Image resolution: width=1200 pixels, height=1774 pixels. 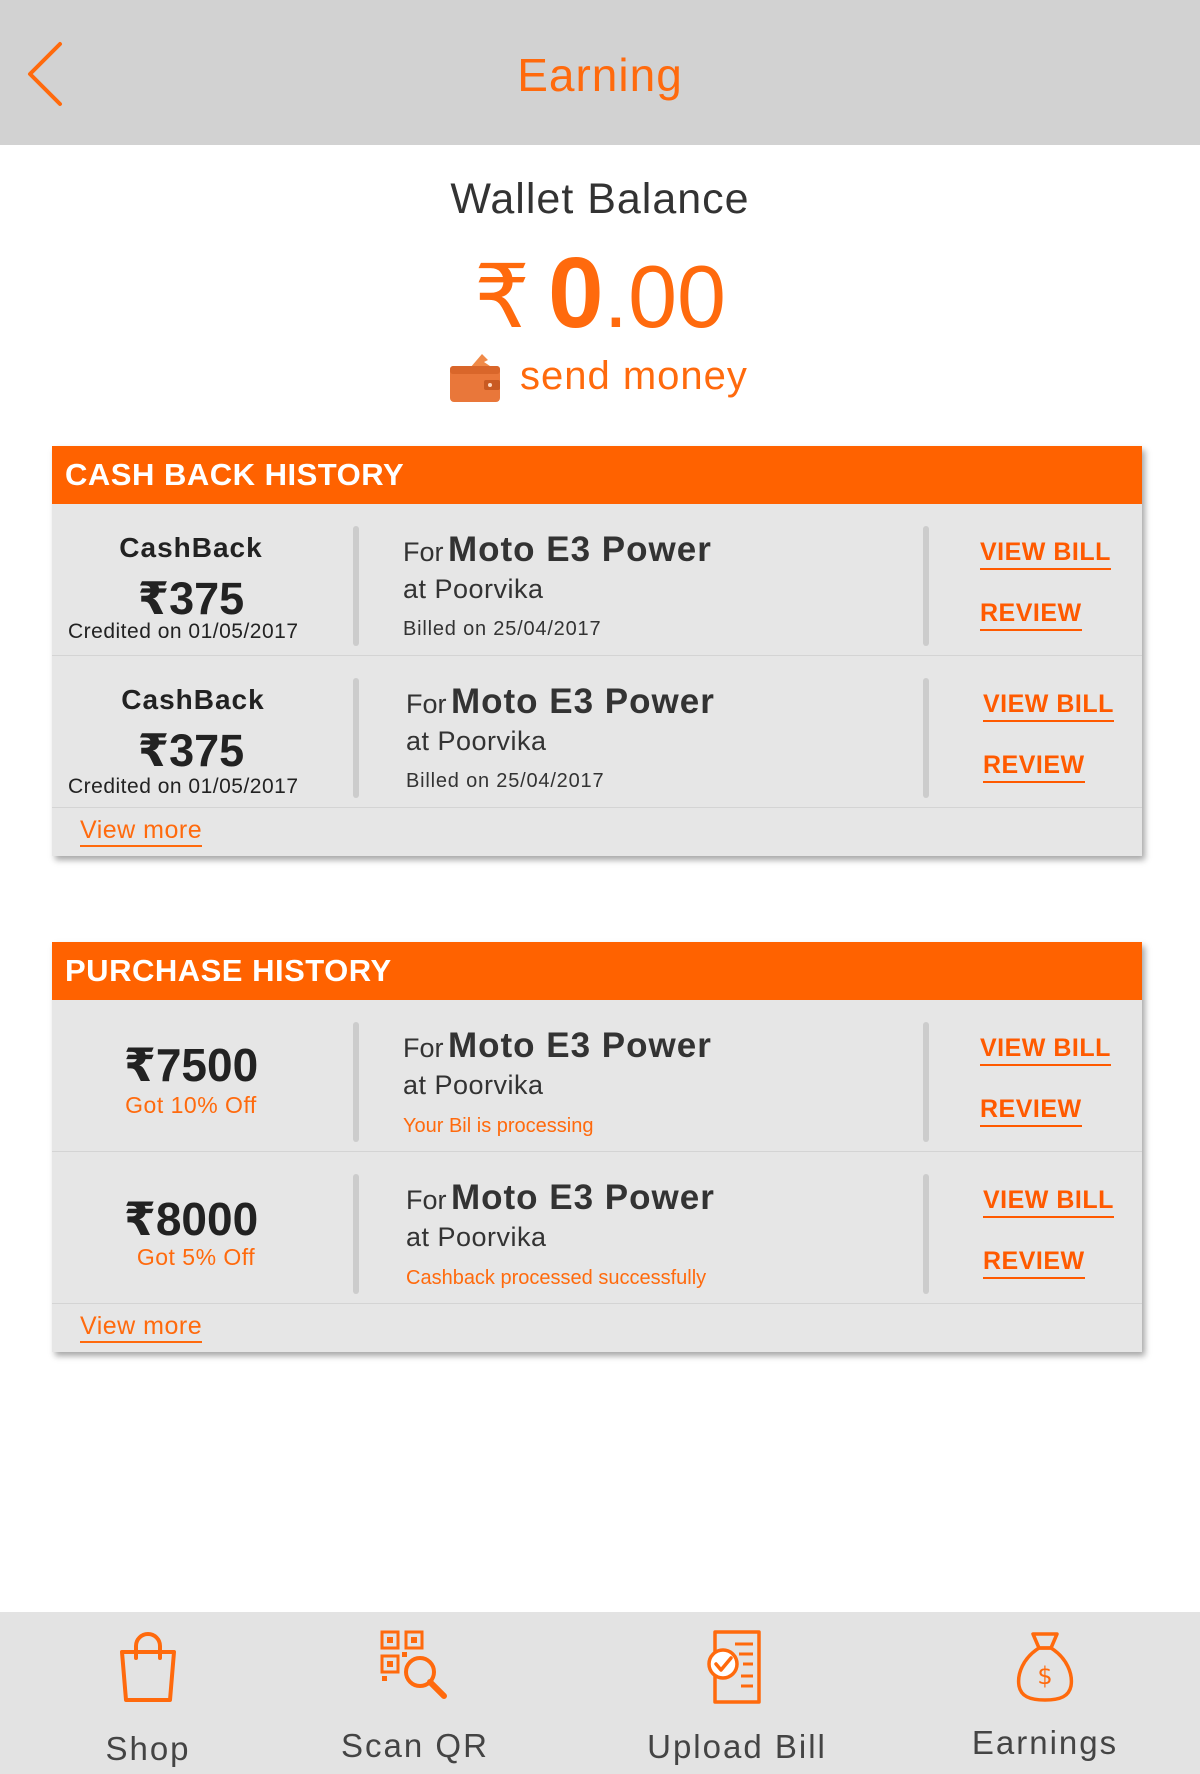 I want to click on amount-integer: 0, so click(x=576, y=293).